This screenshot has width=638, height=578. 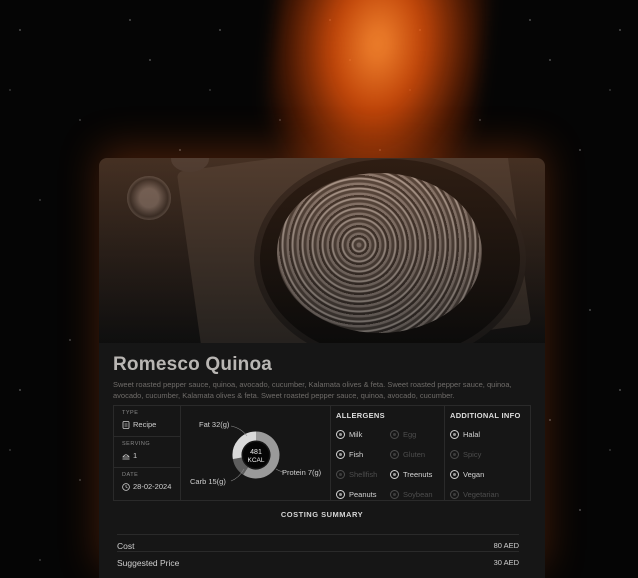 What do you see at coordinates (356, 454) in the screenshot?
I see `tag-label: Fish` at bounding box center [356, 454].